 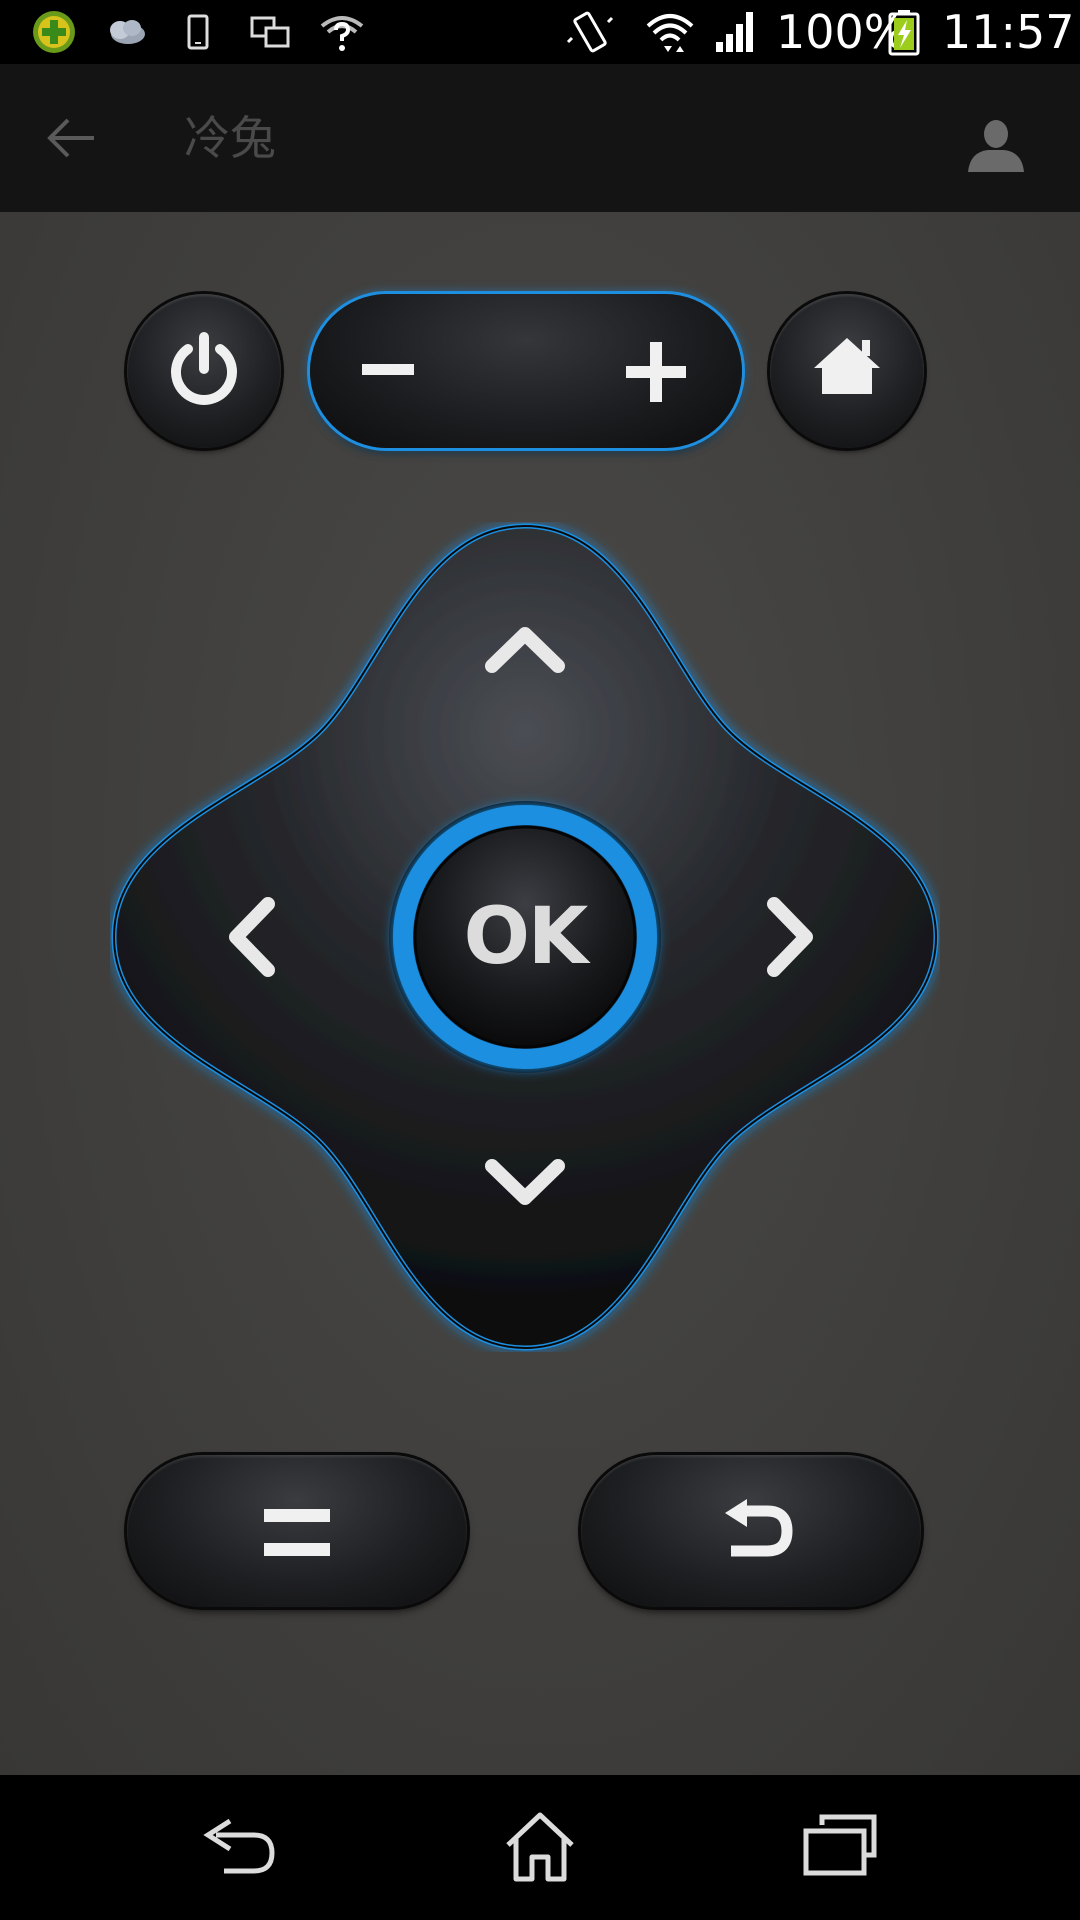 What do you see at coordinates (72, 138) in the screenshot?
I see `arrow-left-icon` at bounding box center [72, 138].